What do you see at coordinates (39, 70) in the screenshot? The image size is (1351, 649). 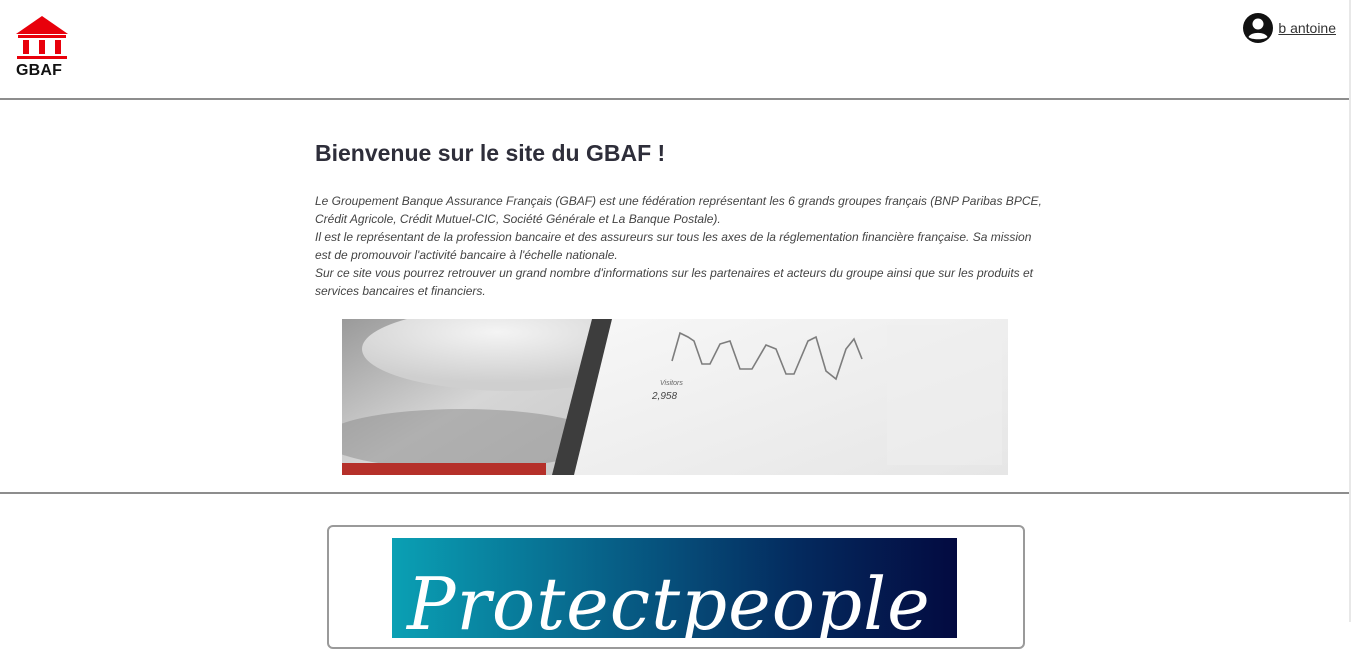 I see `logo-text: GBAF` at bounding box center [39, 70].